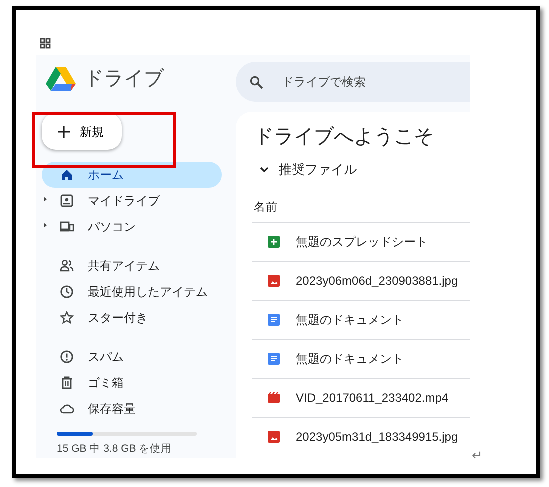 The image size is (549, 487). Describe the element at coordinates (132, 201) in the screenshot. I see `nav-item: マイドライブ` at that location.